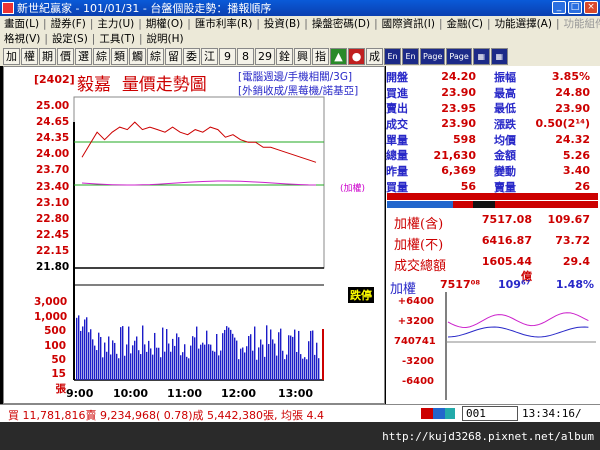 The height and width of the screenshot is (450, 600). I want to click on menu-item-menu1-2: 主力(U), so click(115, 23).